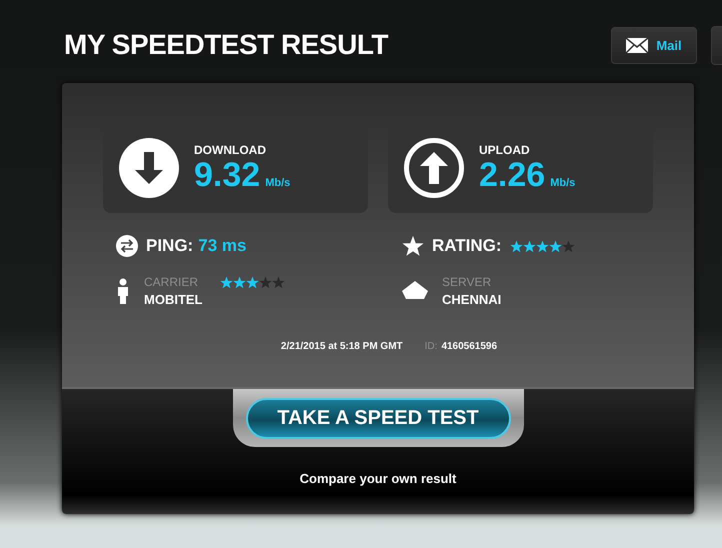  I want to click on share-button, so click(716, 45).